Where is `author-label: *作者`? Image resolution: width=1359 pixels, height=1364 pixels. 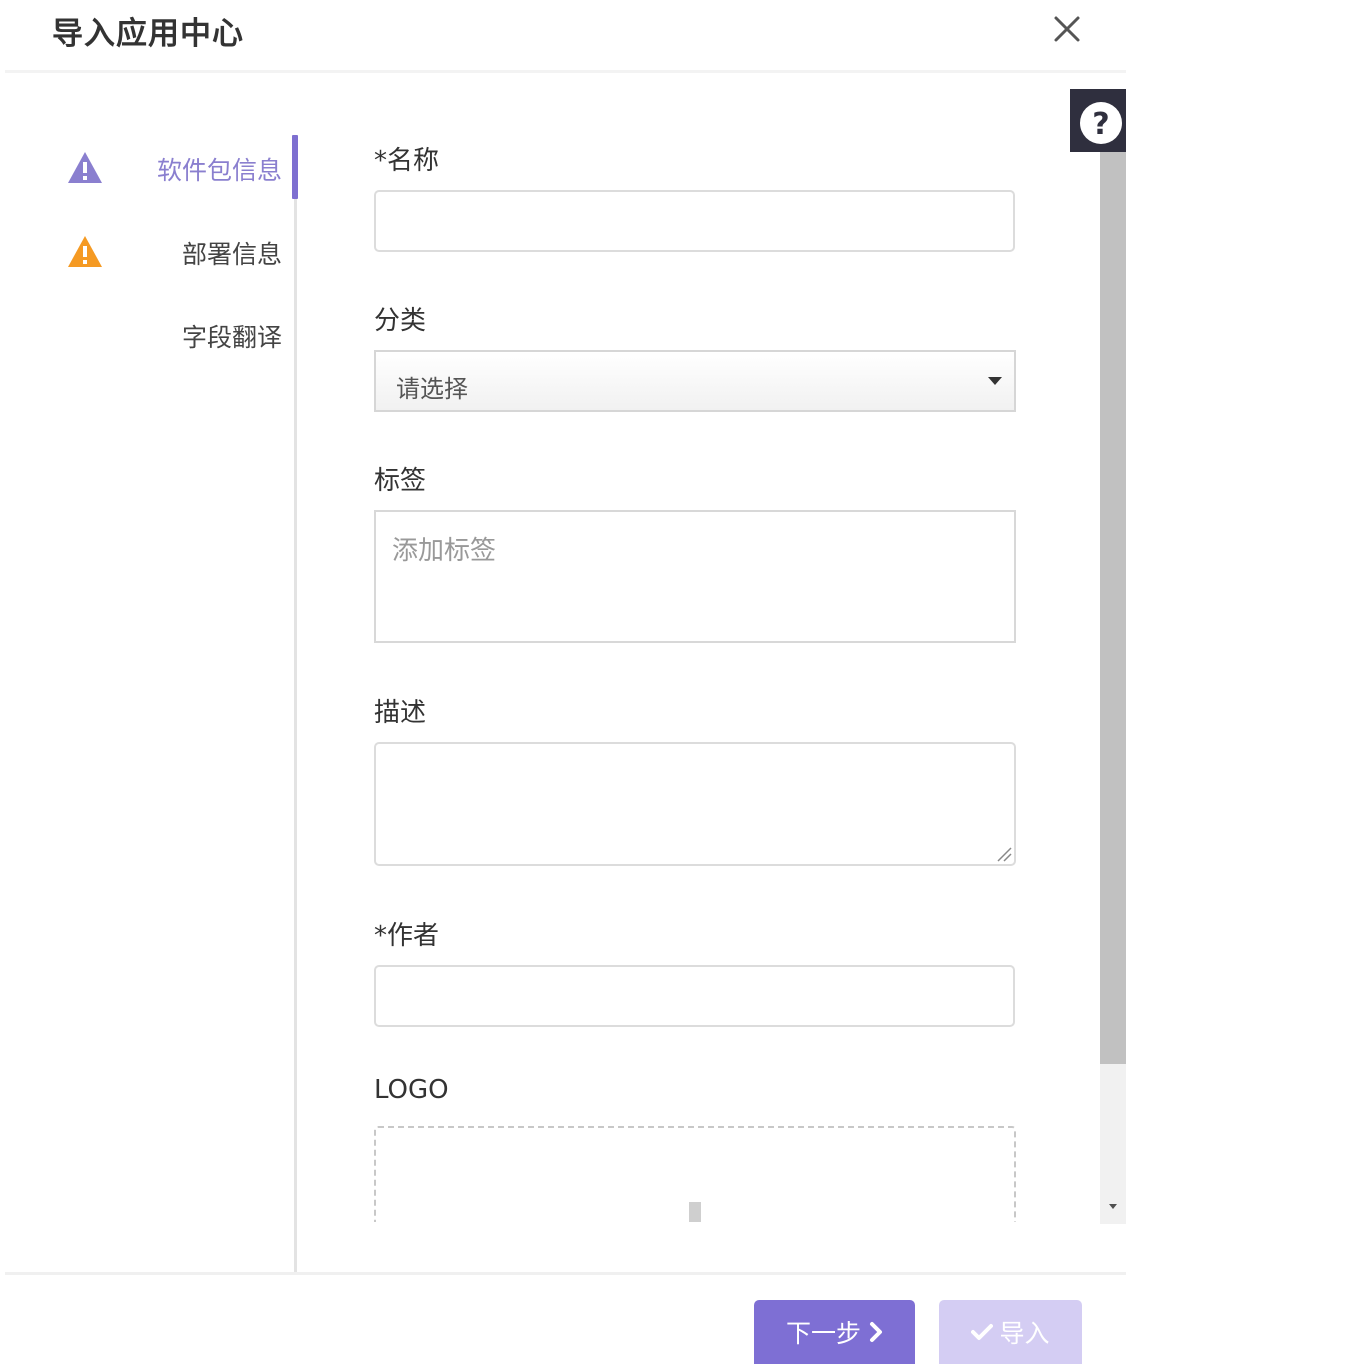
author-label: *作者 is located at coordinates (407, 936).